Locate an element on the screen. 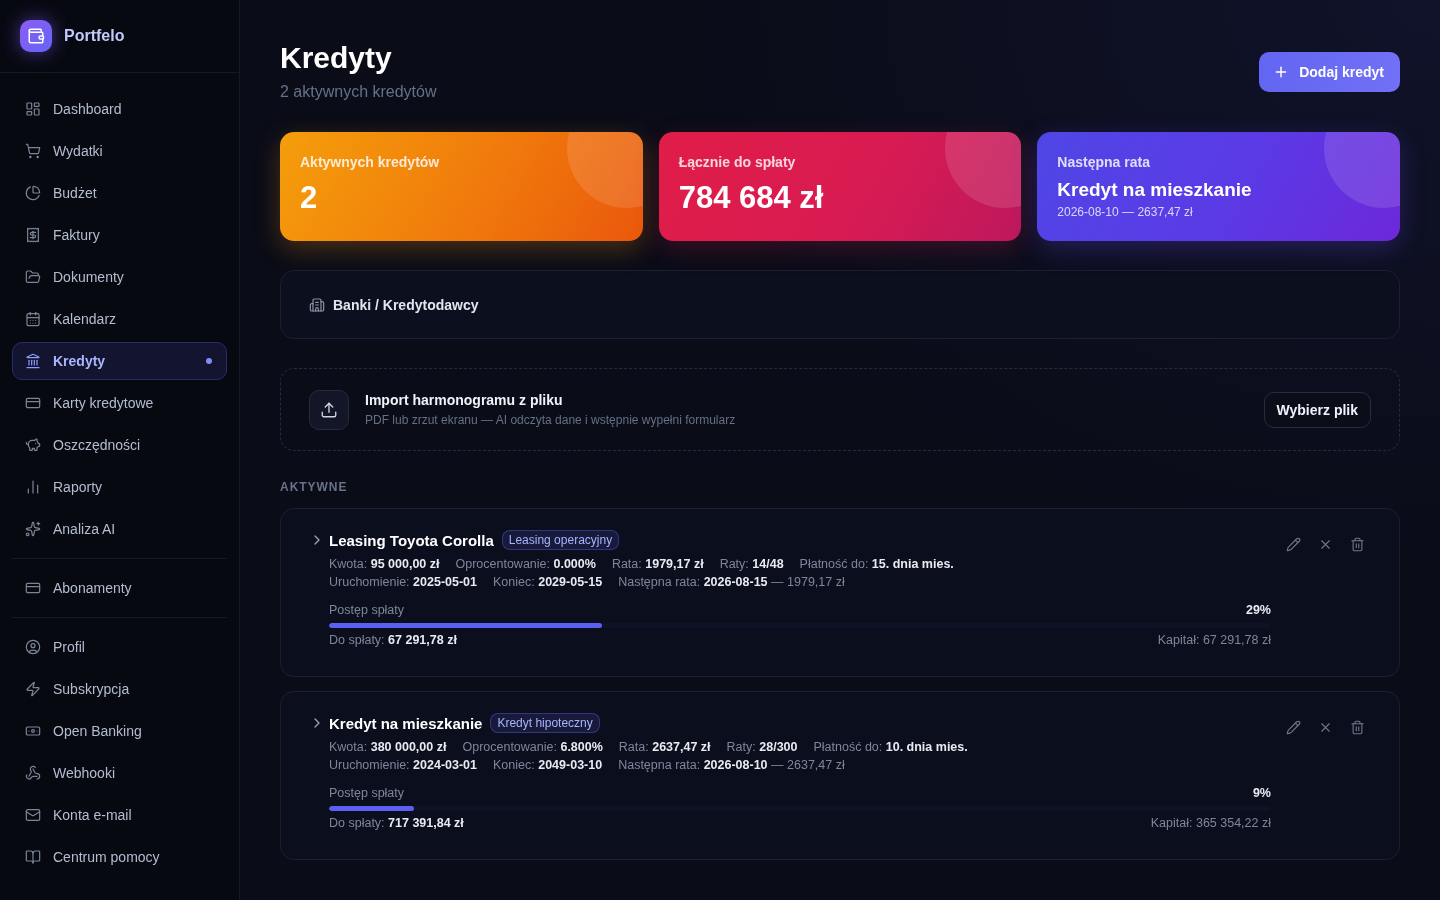 The image size is (1440, 900). sidebar-item: Open Banking is located at coordinates (119, 731).